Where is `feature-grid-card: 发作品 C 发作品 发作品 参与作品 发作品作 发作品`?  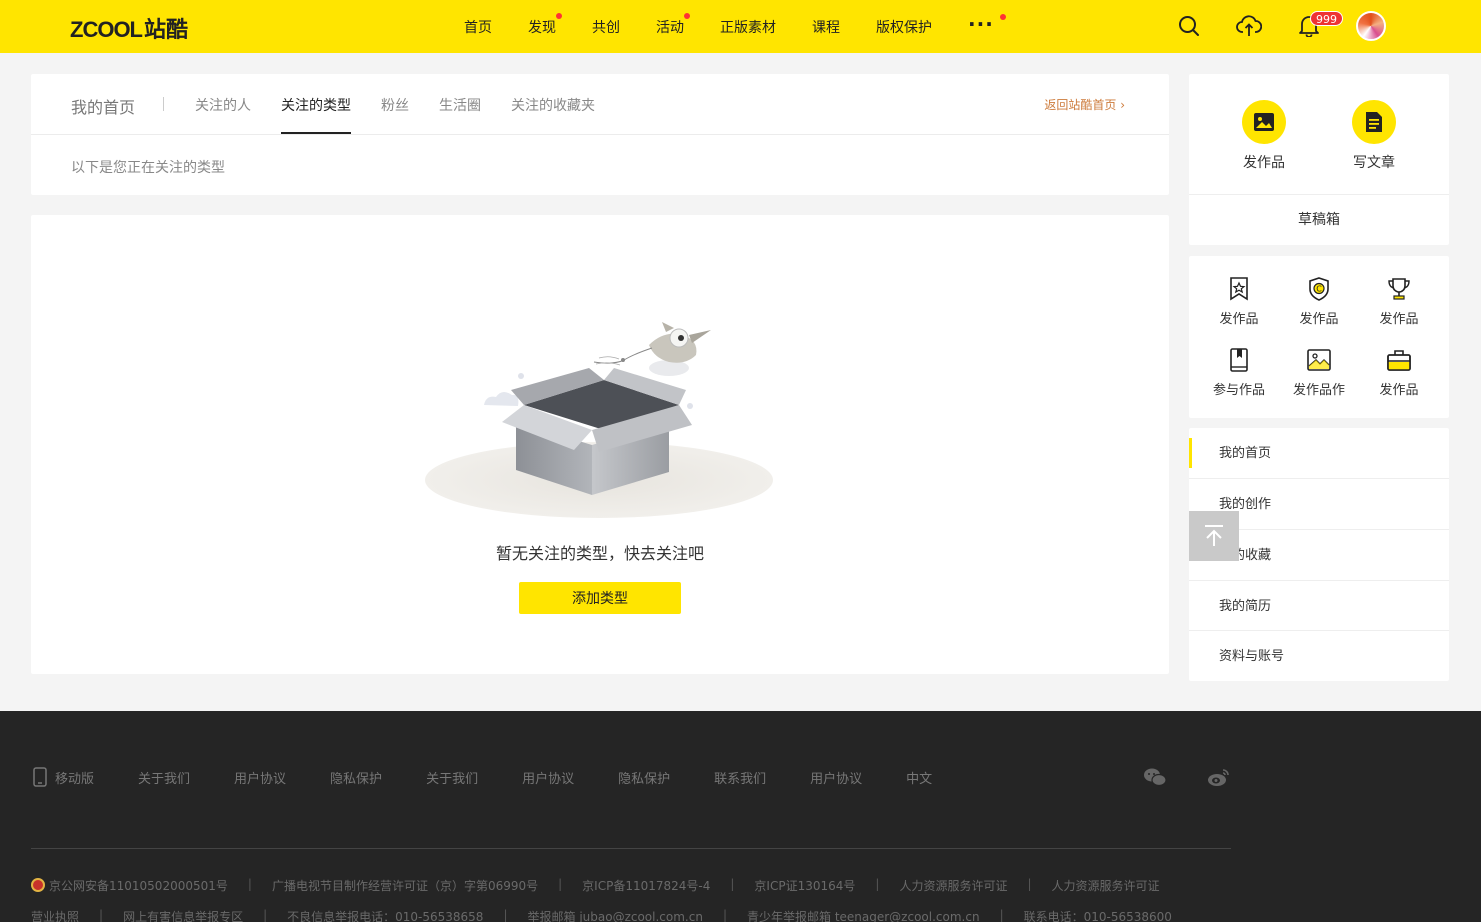
feature-grid-card: 发作品 C 发作品 发作品 参与作品 发作品作 发作品 is located at coordinates (1319, 337).